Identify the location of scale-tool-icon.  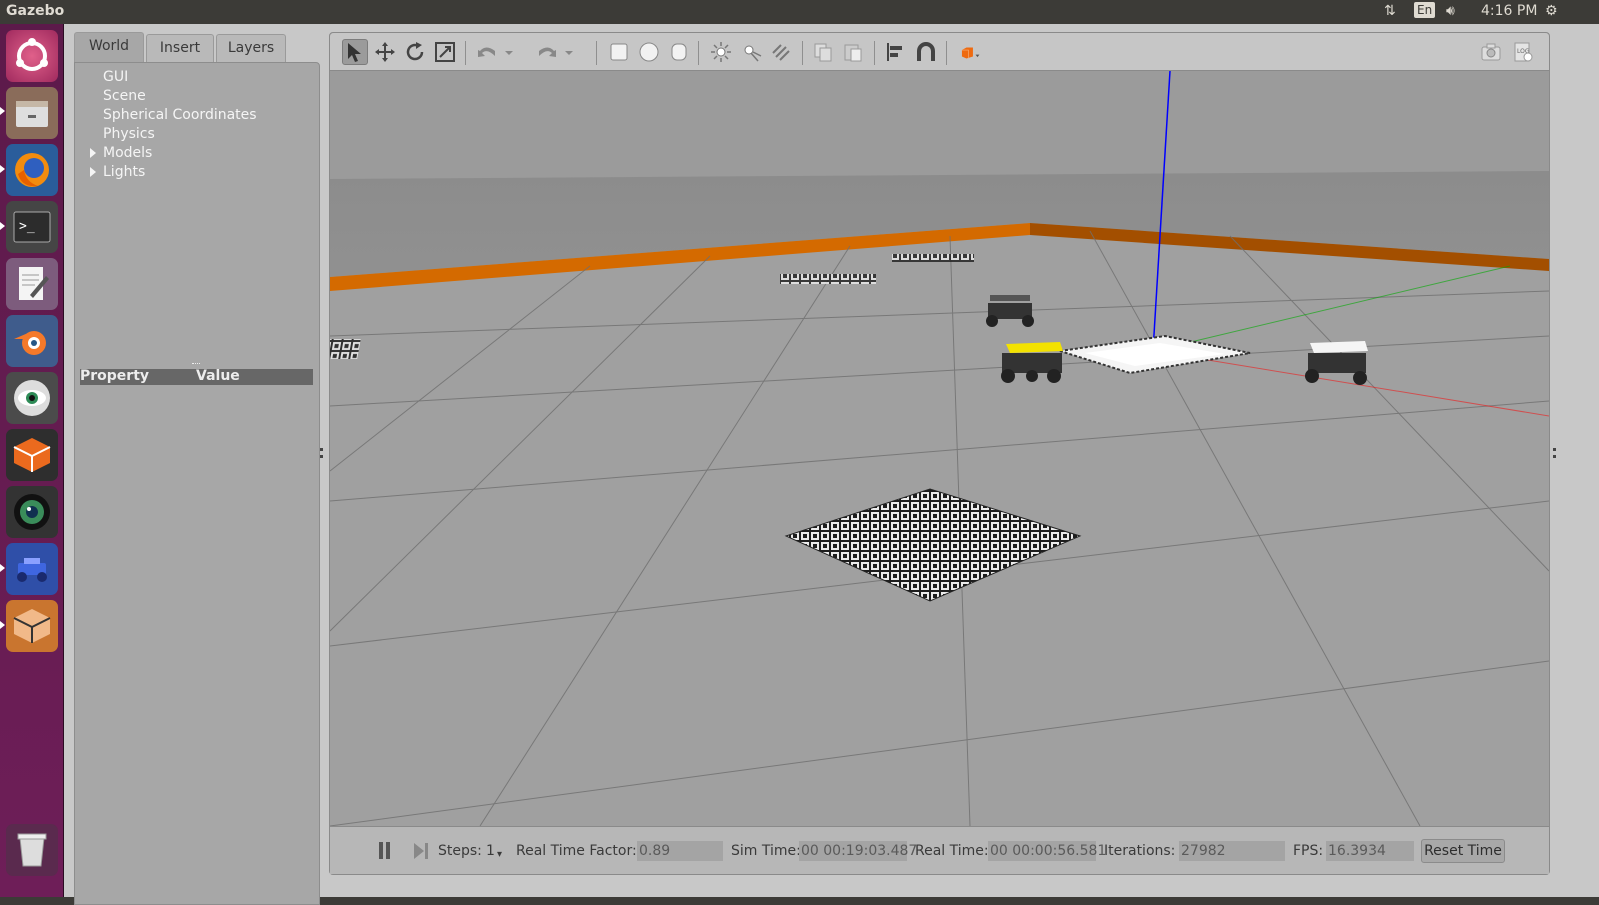
(445, 52).